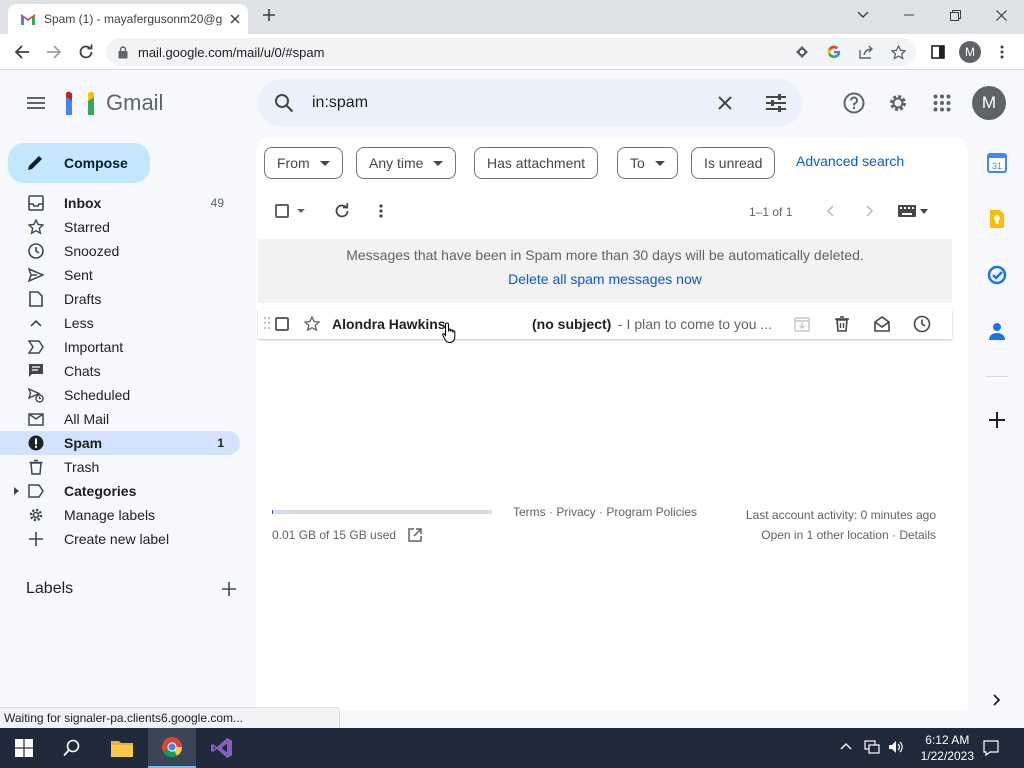 The width and height of the screenshot is (1024, 768). Describe the element at coordinates (989, 103) in the screenshot. I see `account-avatar: M` at that location.